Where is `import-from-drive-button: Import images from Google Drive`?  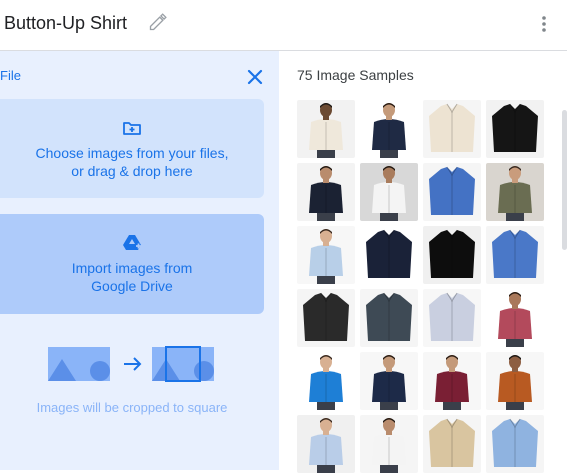 import-from-drive-button: Import images from Google Drive is located at coordinates (132, 264).